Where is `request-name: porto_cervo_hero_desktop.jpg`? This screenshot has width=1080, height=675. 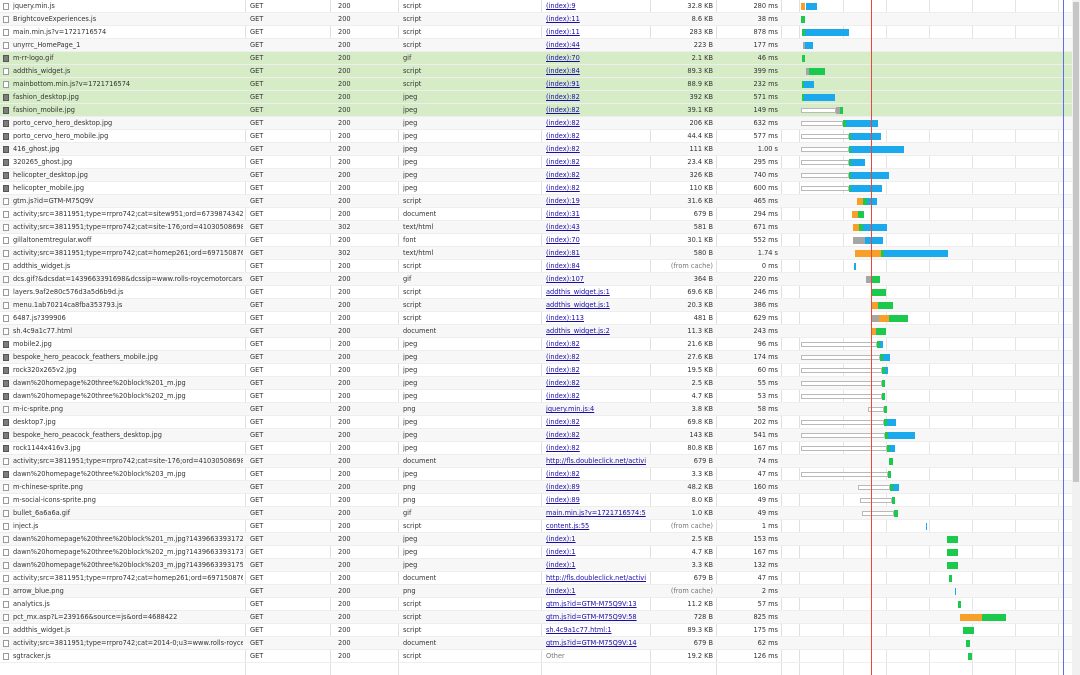 request-name: porto_cervo_hero_desktop.jpg is located at coordinates (128, 123).